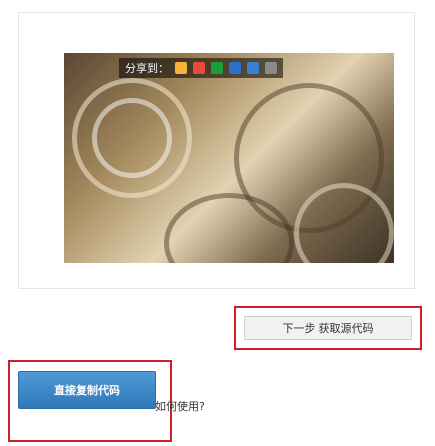 This screenshot has height=446, width=435. I want to click on copy-code-button: 直接复制代码, so click(87, 390).